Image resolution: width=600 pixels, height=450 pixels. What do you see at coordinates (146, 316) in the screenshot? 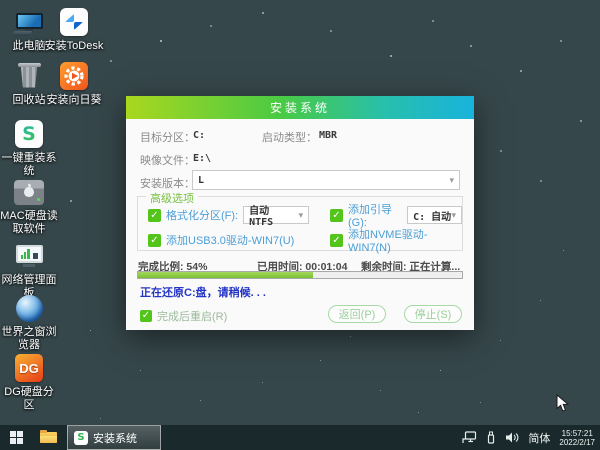
I see `reboot-after-checkbox: ✓` at bounding box center [146, 316].